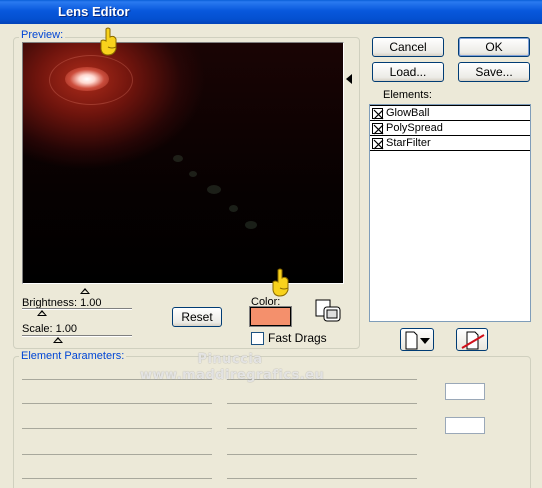  What do you see at coordinates (297, 338) in the screenshot?
I see `fast-drags-label: Fast Drags` at bounding box center [297, 338].